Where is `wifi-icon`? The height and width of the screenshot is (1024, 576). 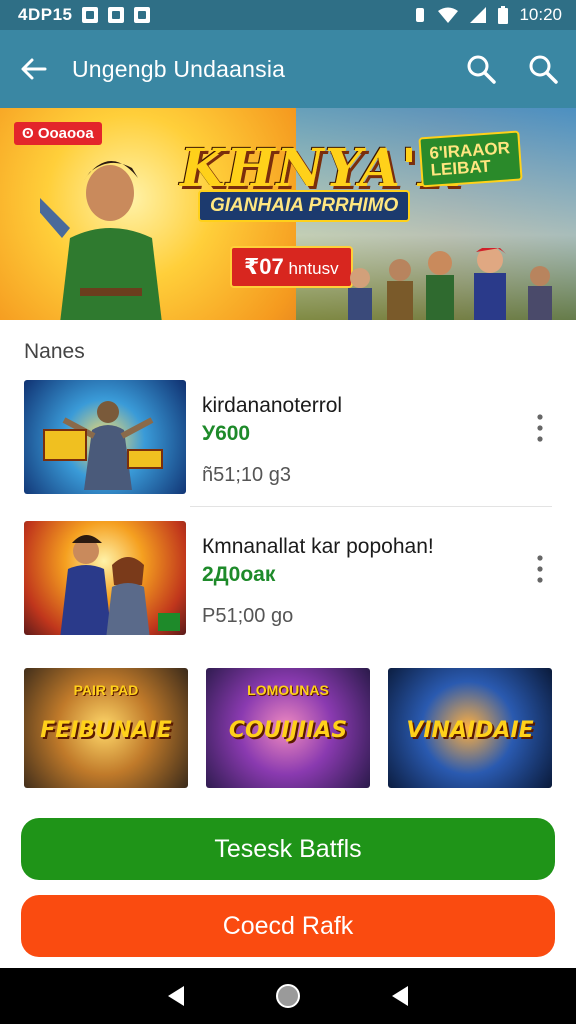 wifi-icon is located at coordinates (448, 15).